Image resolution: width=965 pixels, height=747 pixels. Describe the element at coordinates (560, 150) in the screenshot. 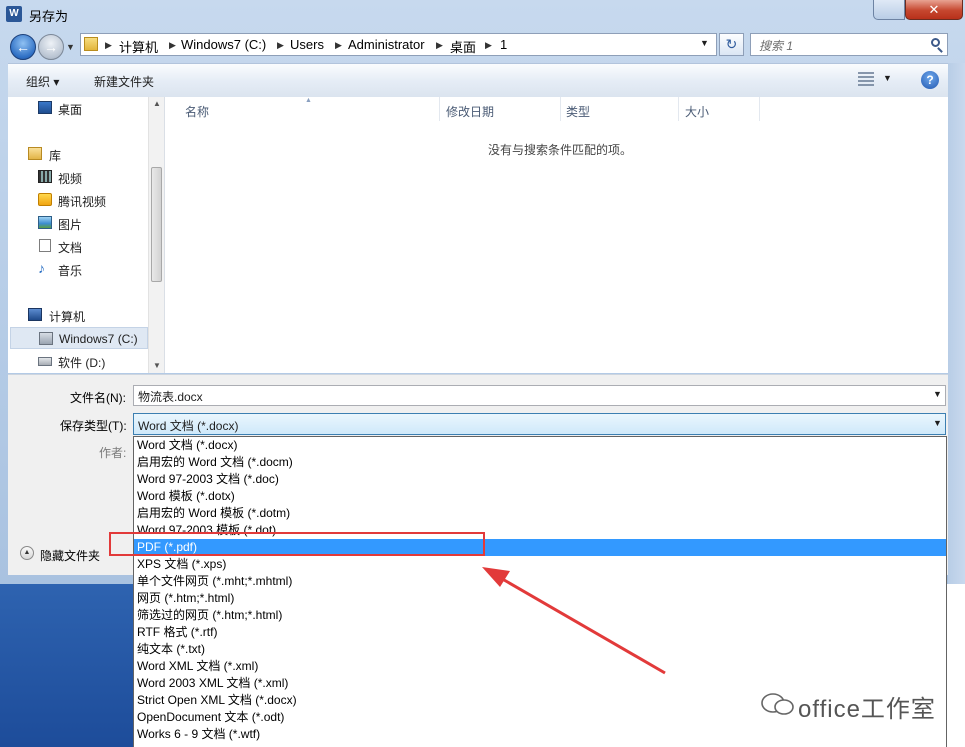

I see `empty-message: 没有与搜索条件匹配的项。` at that location.